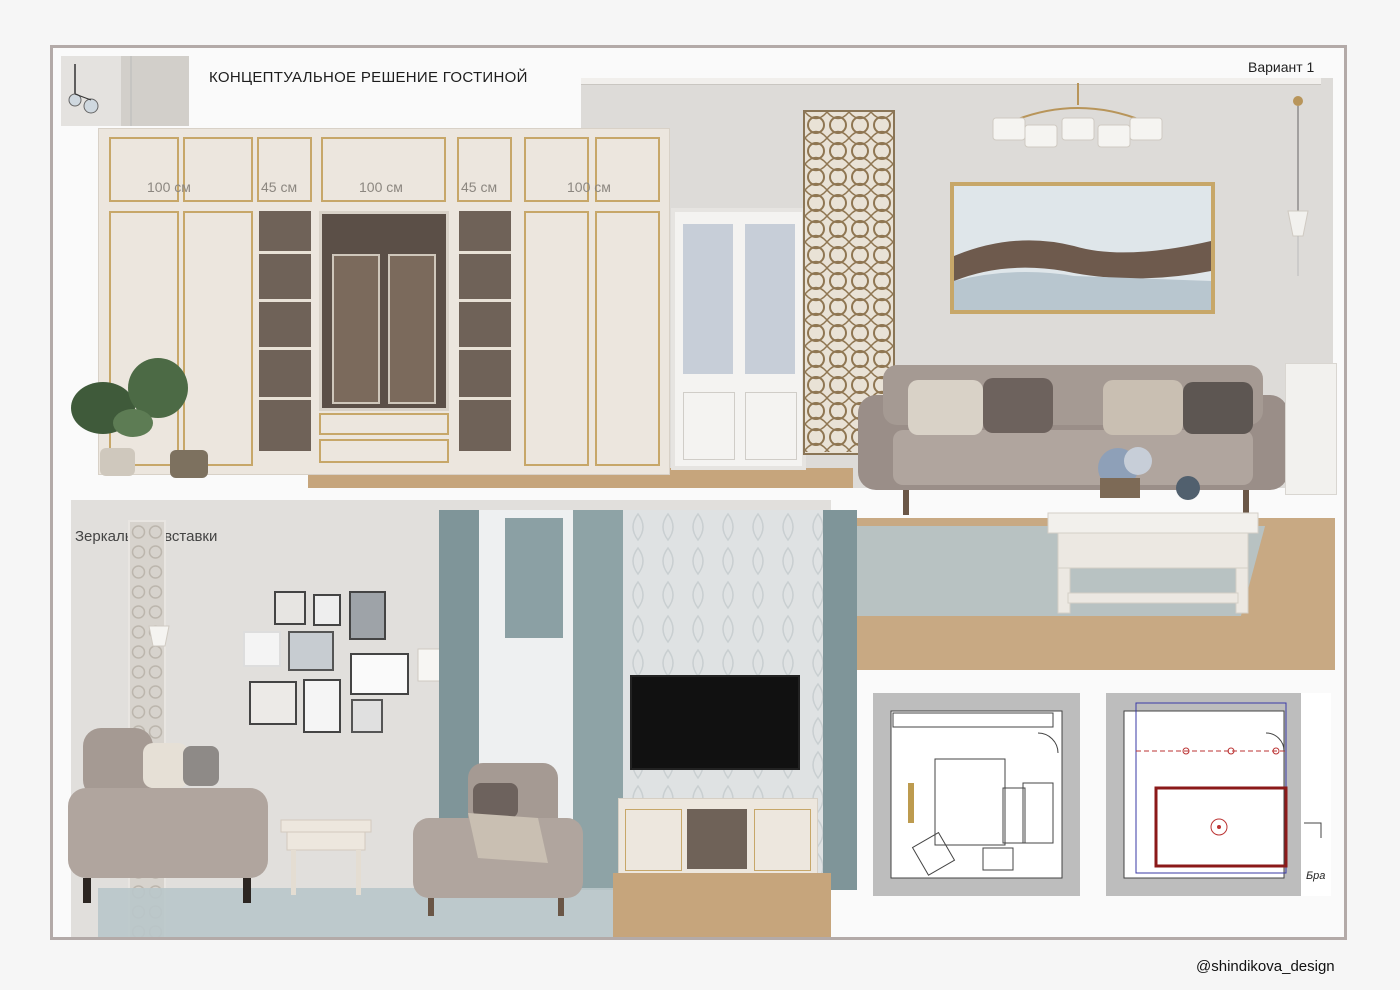 Image resolution: width=1400 pixels, height=990 pixels. I want to click on ceiling-chandelier-icon, so click(128, 91).